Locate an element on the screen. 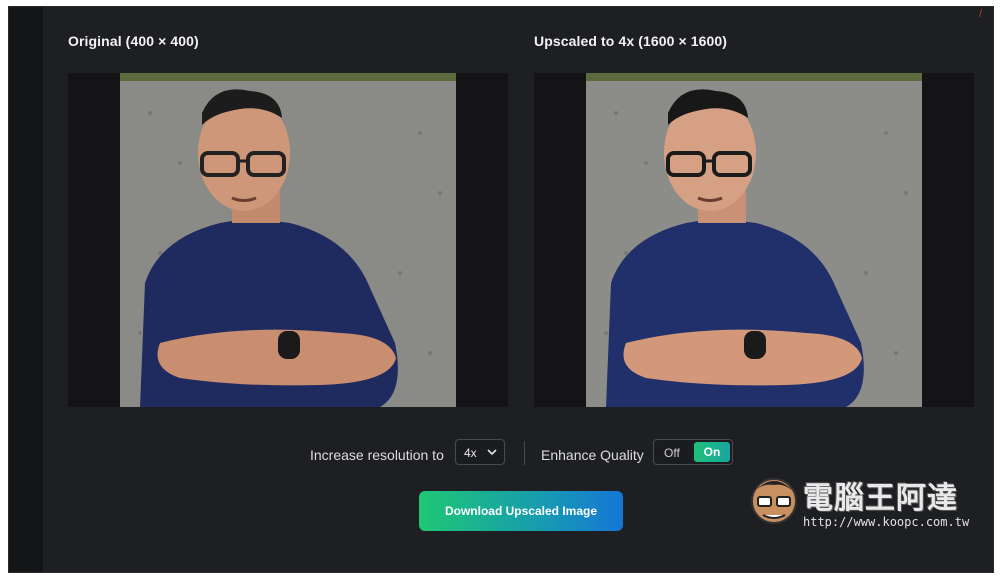  resolution-value: 4x is located at coordinates (470, 453).